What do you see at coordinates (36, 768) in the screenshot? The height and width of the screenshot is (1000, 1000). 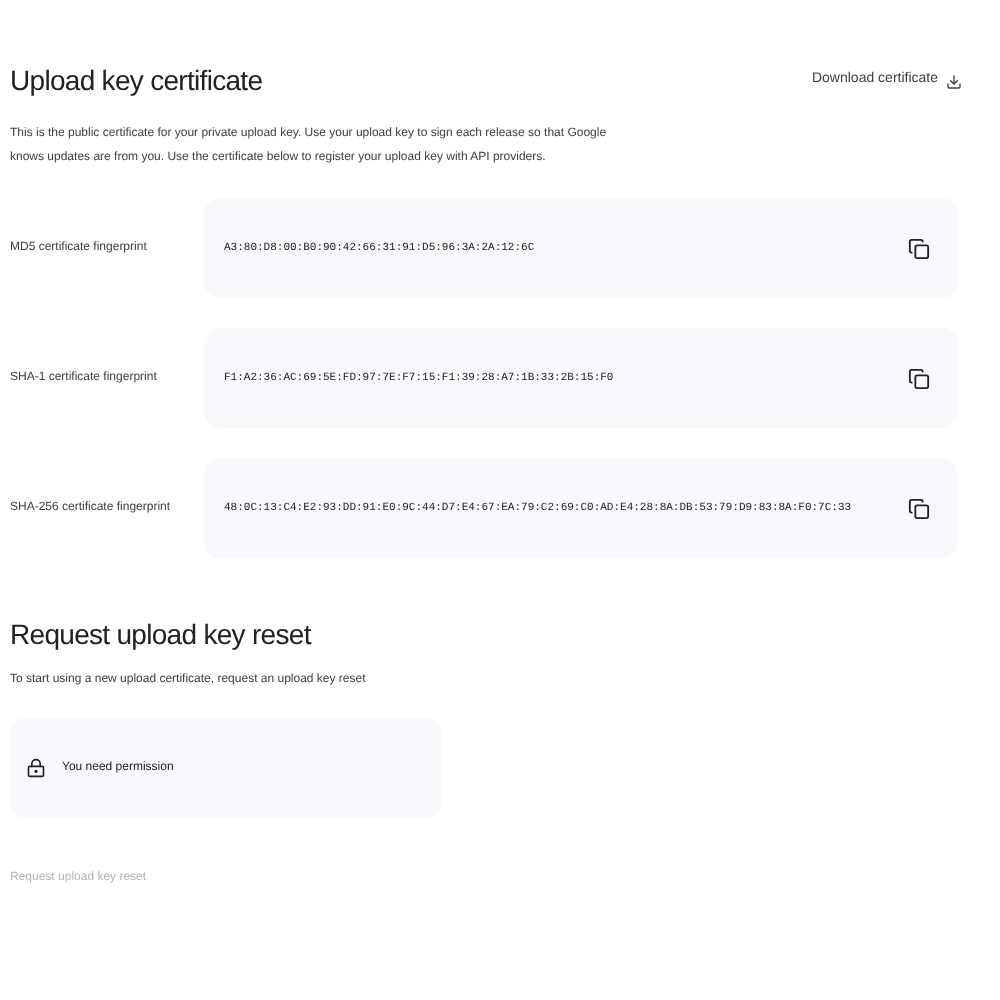 I see `lock-icon` at bounding box center [36, 768].